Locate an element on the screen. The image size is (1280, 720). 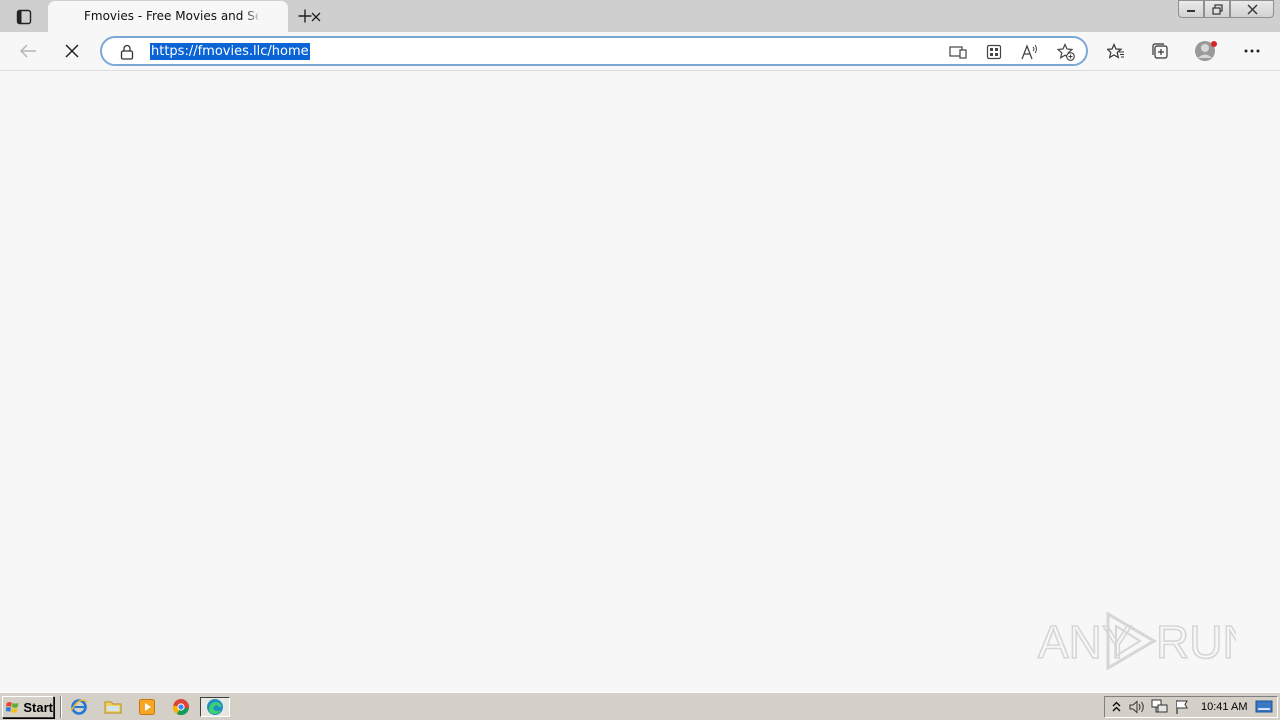
close-icon is located at coordinates (1252, 9).